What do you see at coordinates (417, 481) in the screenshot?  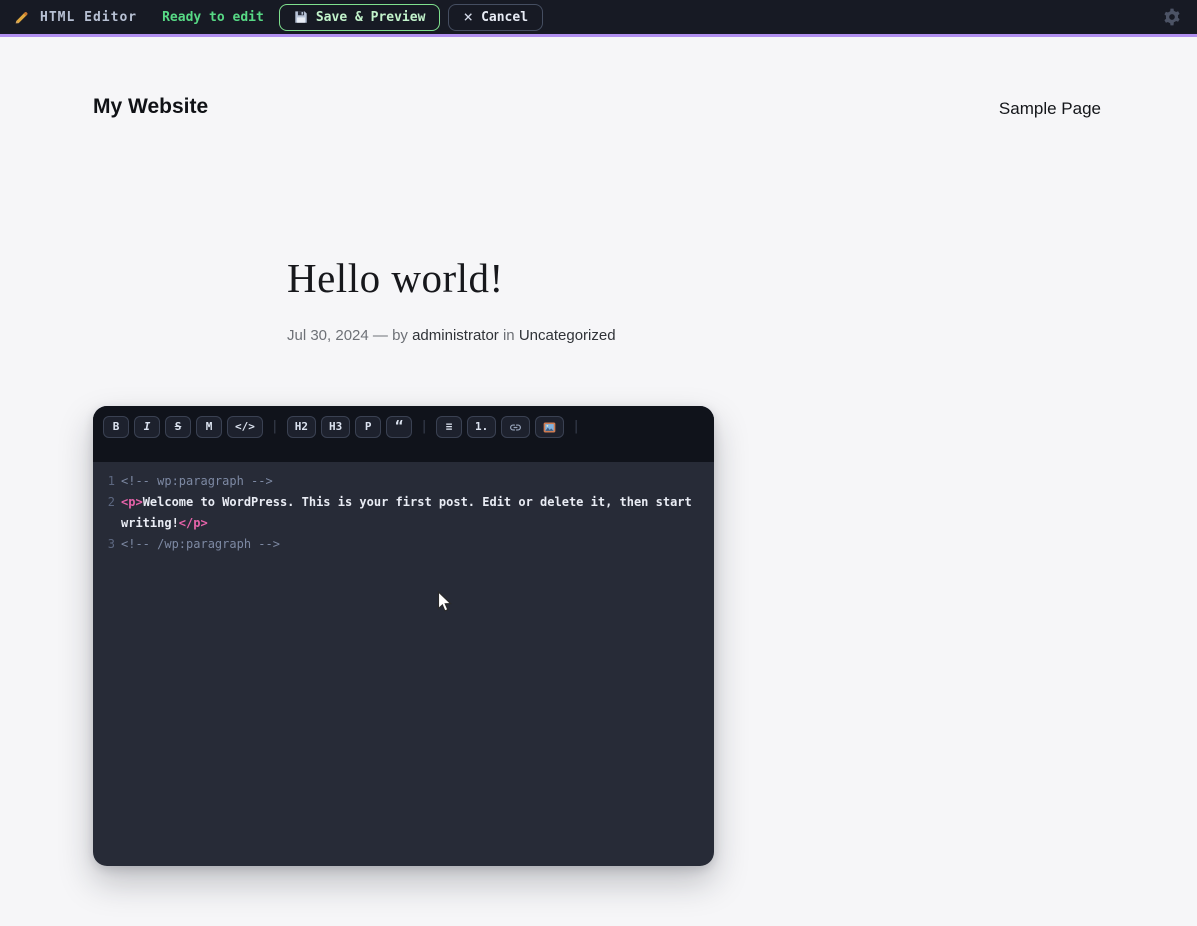 I see `code-line-text: <!-- wp:paragraph -->` at bounding box center [417, 481].